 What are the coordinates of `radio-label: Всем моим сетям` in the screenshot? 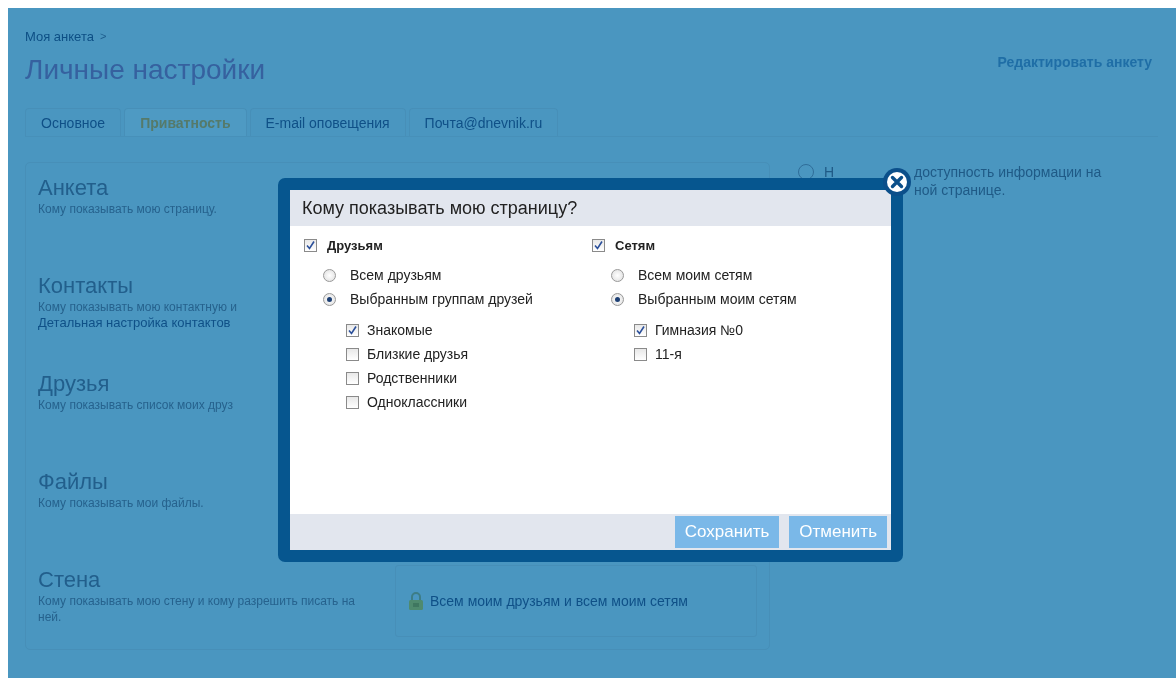 It's located at (695, 275).